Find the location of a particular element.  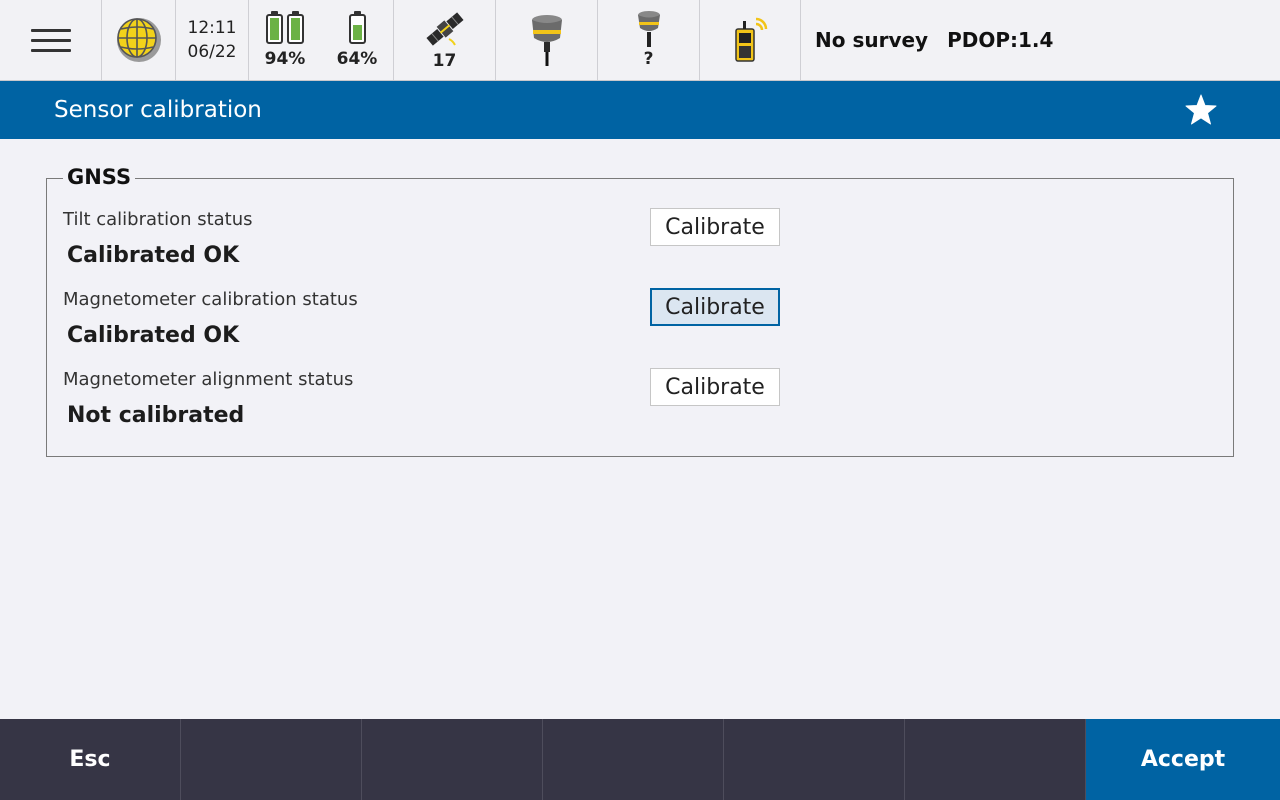

tilt-calibration-label: Tilt calibration status is located at coordinates (158, 219).